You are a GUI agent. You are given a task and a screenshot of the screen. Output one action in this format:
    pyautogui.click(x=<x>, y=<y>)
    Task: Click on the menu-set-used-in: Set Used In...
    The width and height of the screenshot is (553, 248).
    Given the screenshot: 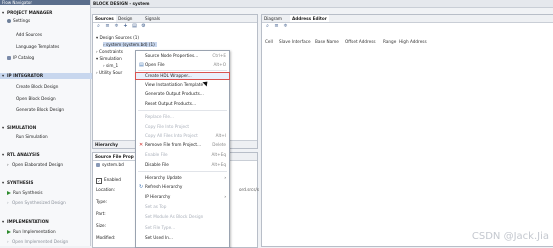 What is the action you would take?
    pyautogui.click(x=182, y=238)
    